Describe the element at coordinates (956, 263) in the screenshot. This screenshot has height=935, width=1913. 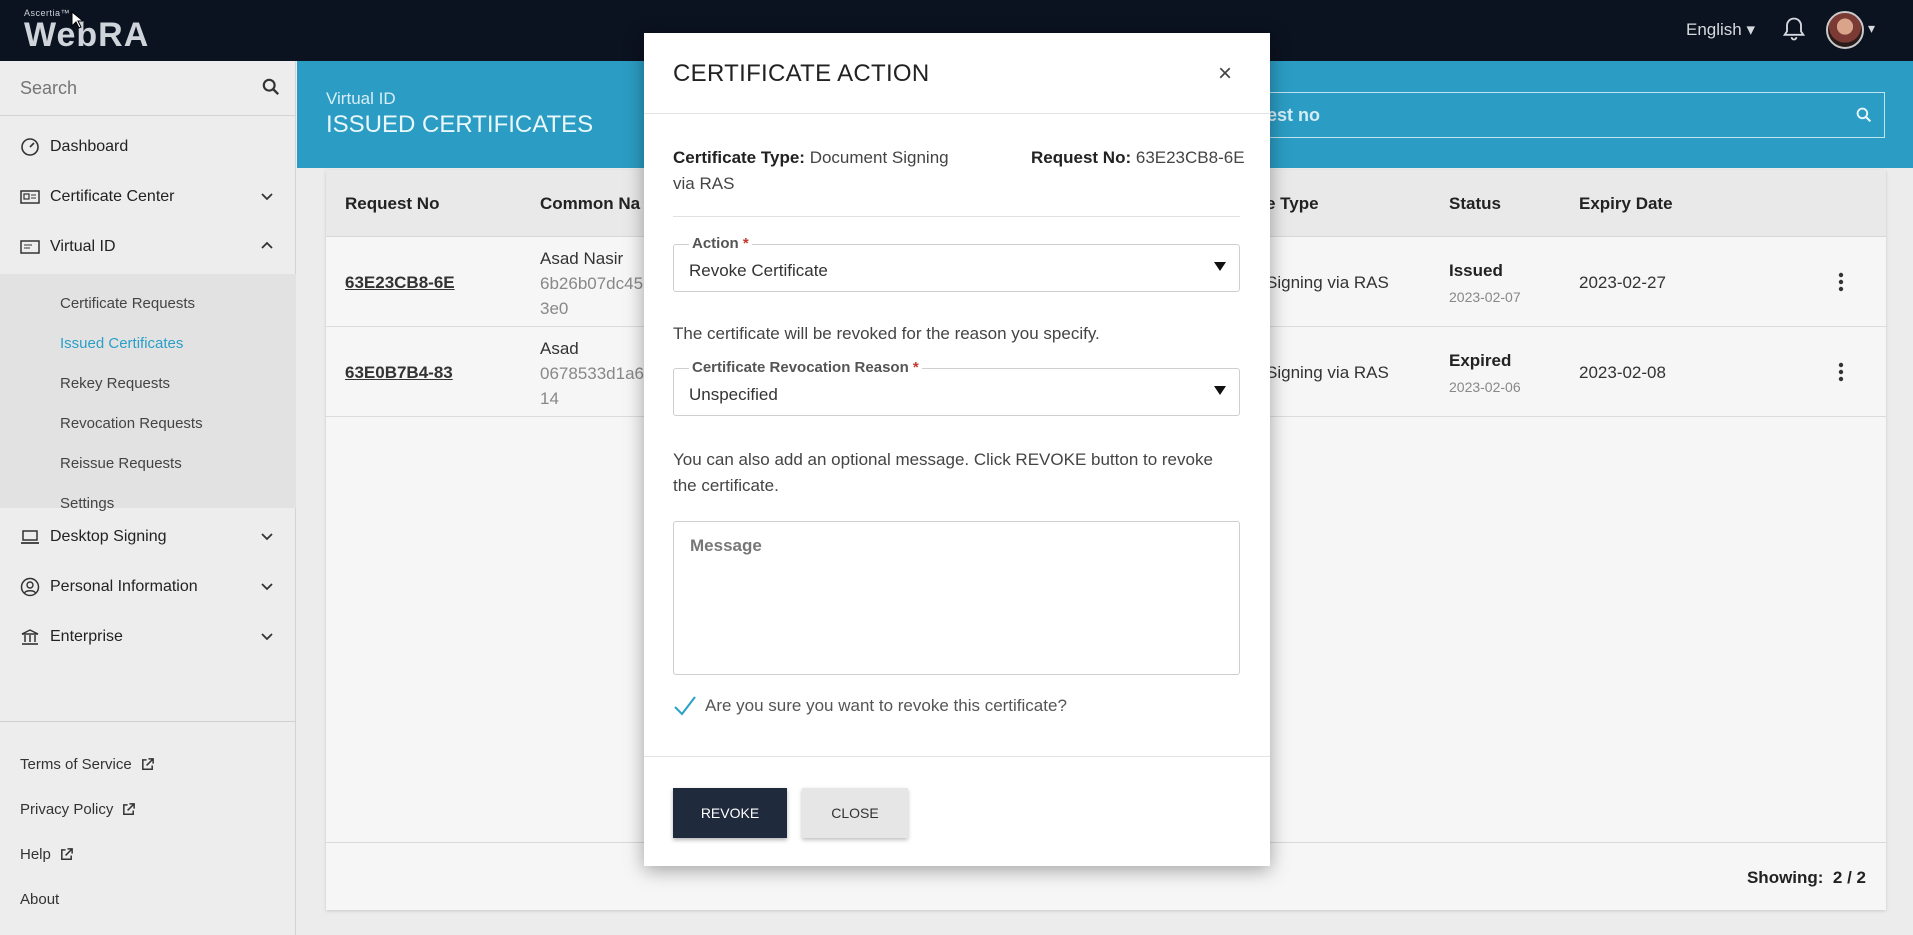
I see `action-select: Action * Revoke Certificate` at that location.